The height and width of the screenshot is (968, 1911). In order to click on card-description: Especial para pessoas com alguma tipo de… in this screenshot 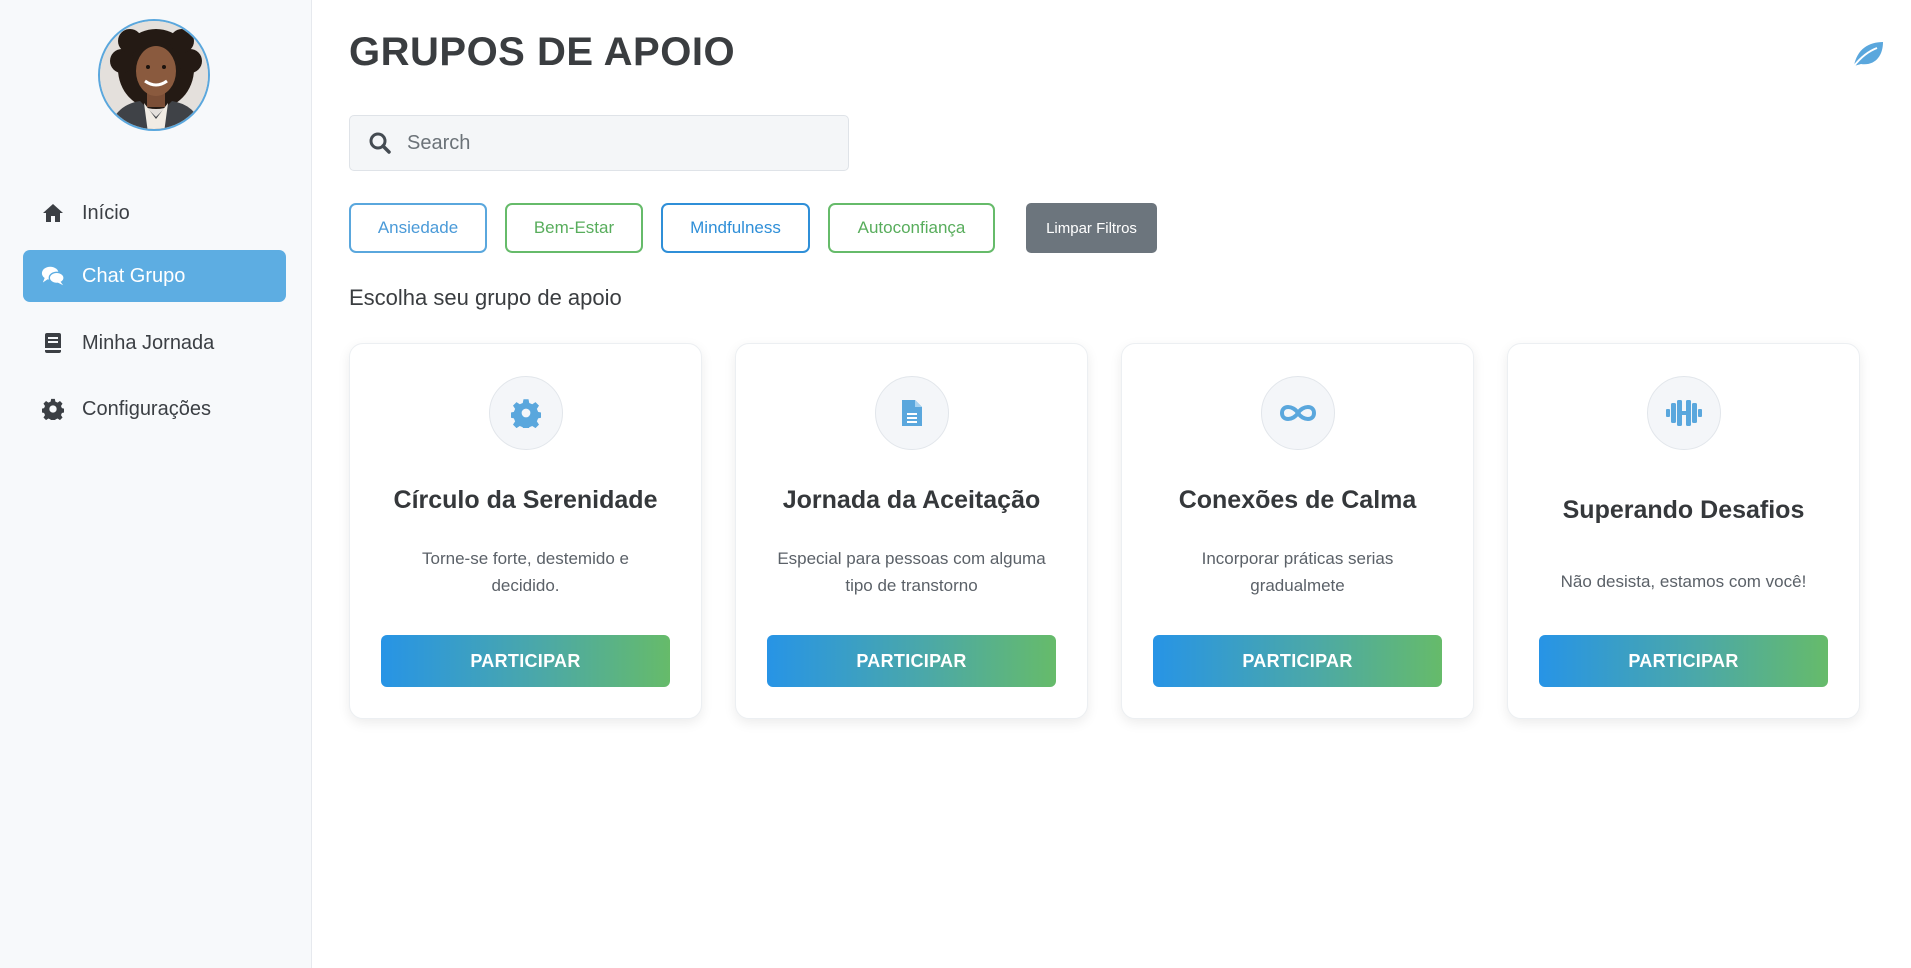, I will do `click(911, 572)`.